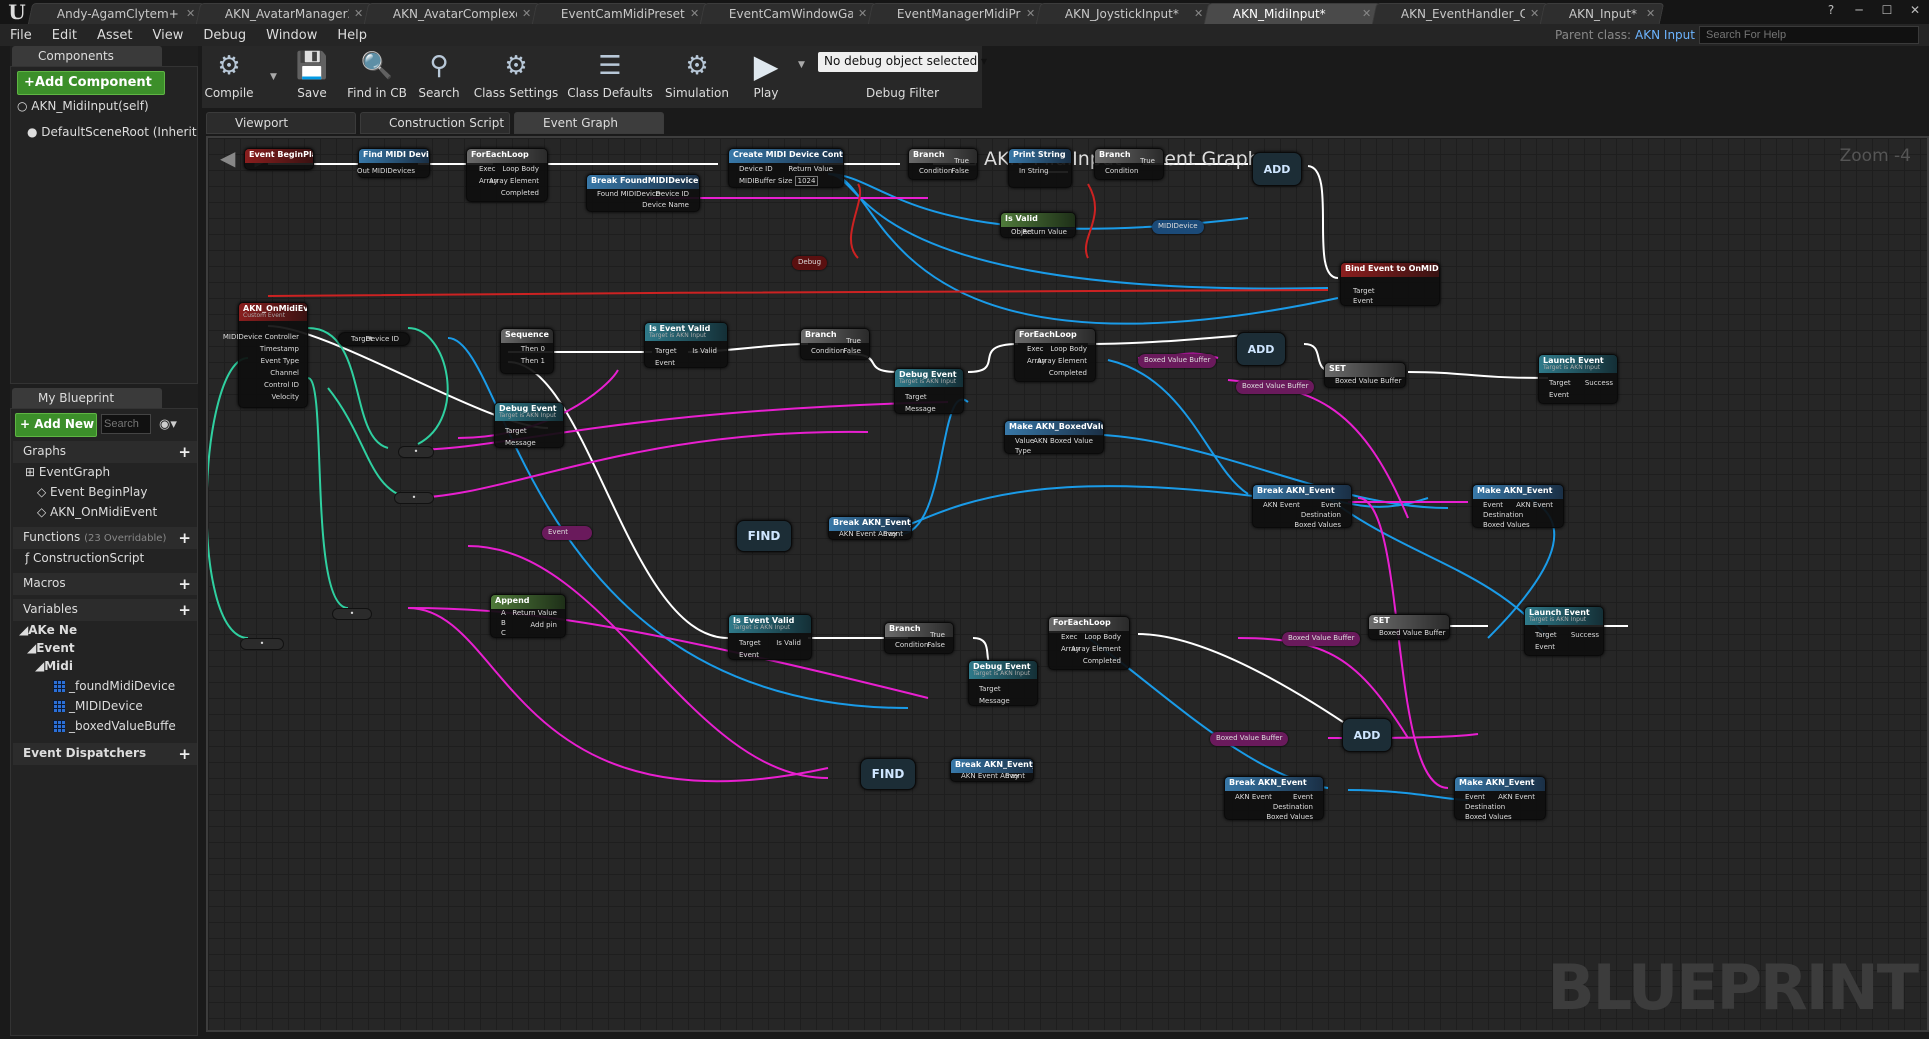 Image resolution: width=1929 pixels, height=1039 pixels. I want to click on node-branch: Branch Condition True False, so click(943, 164).